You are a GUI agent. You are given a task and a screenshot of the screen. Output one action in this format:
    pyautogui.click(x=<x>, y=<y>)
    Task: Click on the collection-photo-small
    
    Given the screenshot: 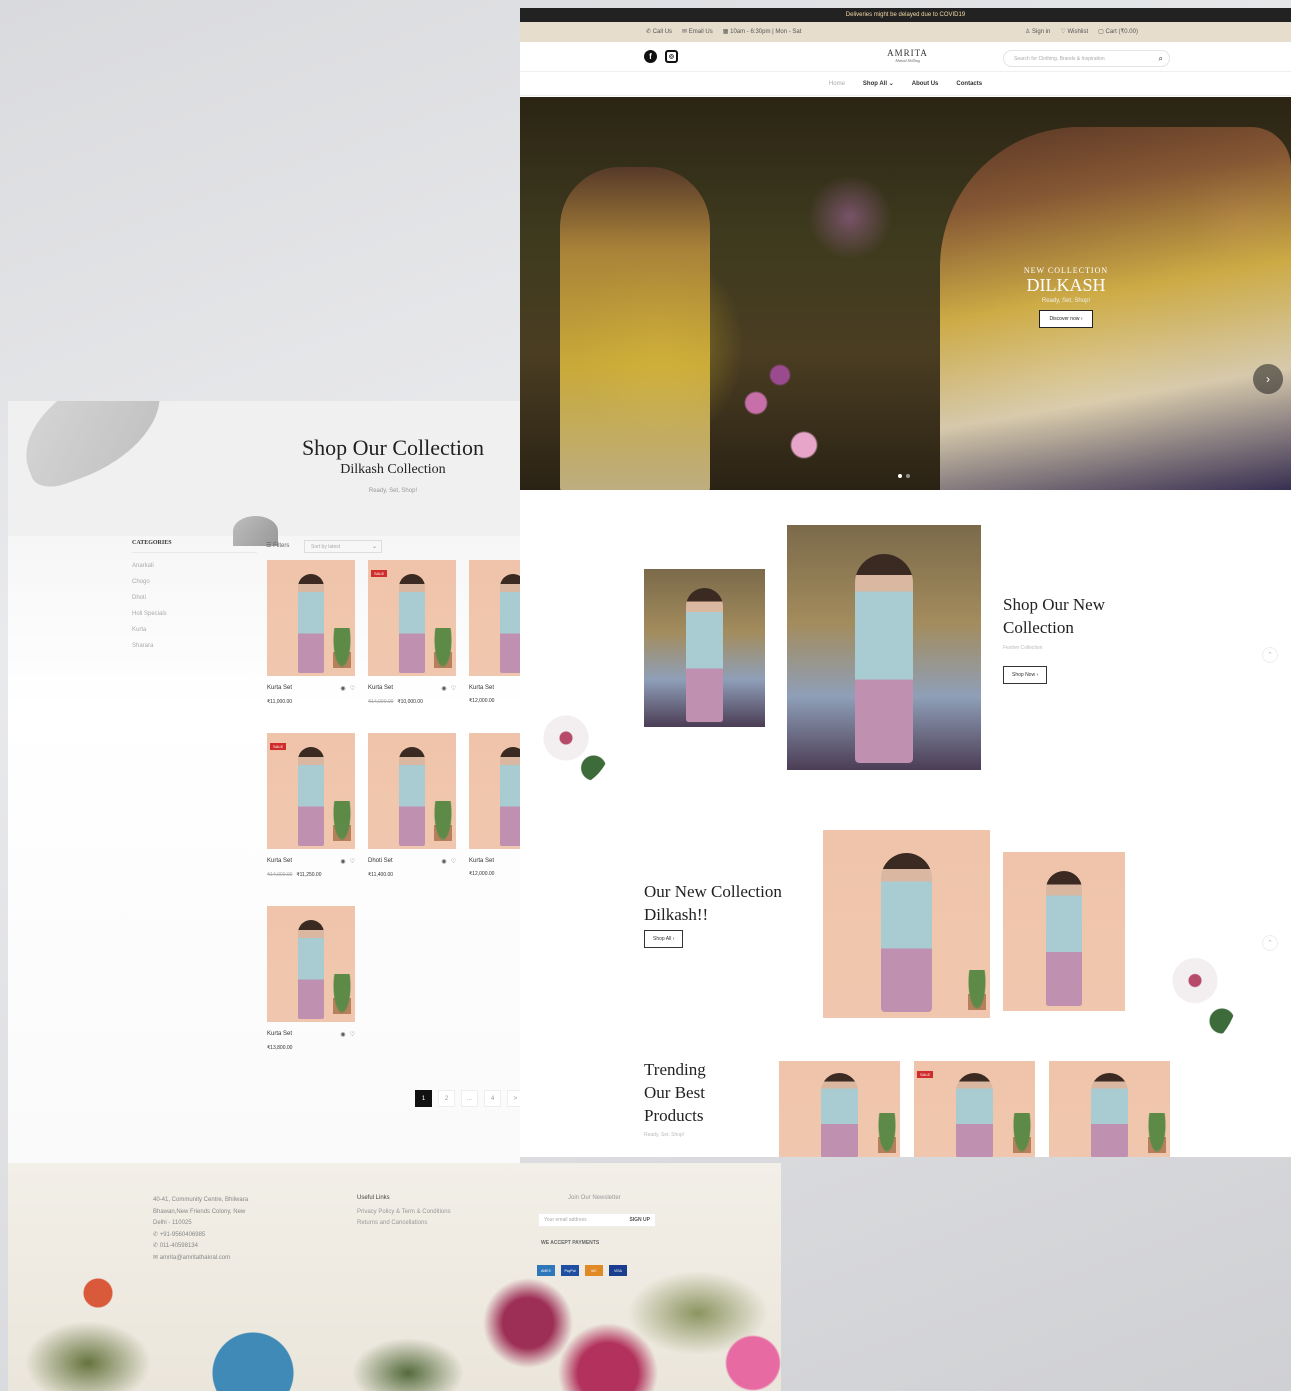 What is the action you would take?
    pyautogui.click(x=704, y=648)
    